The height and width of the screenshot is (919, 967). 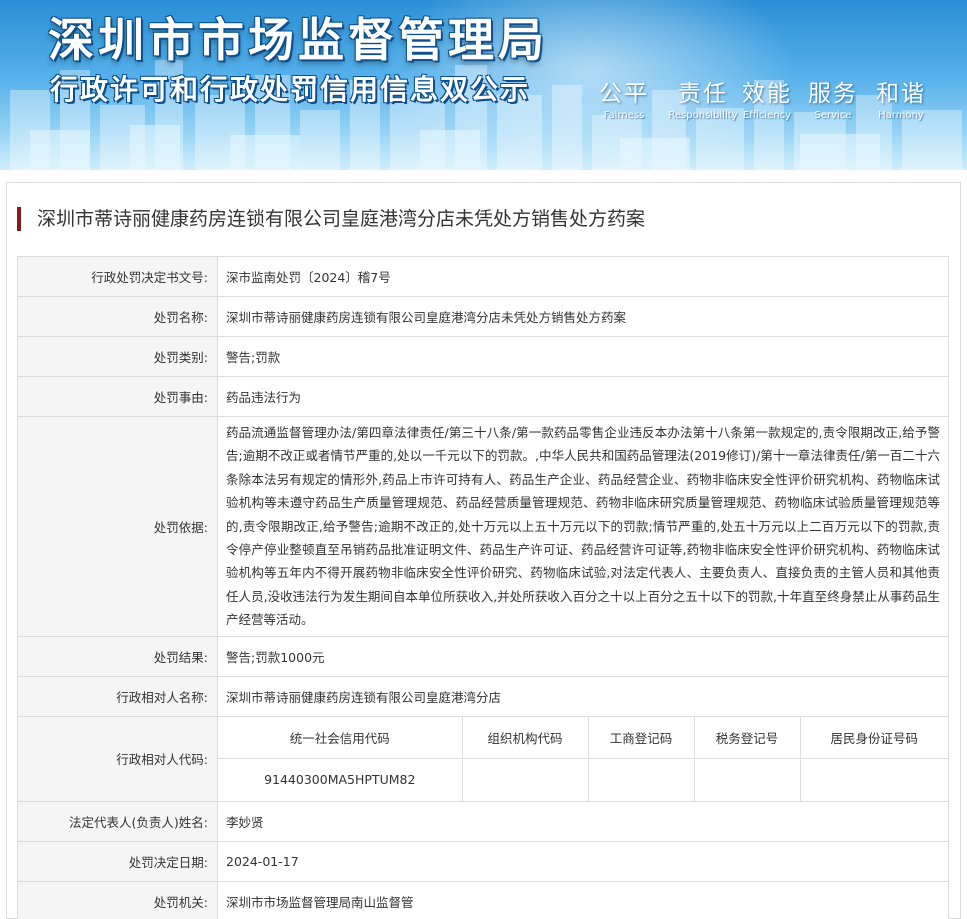 What do you see at coordinates (583, 656) in the screenshot?
I see `penalty-result-value: 警告;罚款1000元` at bounding box center [583, 656].